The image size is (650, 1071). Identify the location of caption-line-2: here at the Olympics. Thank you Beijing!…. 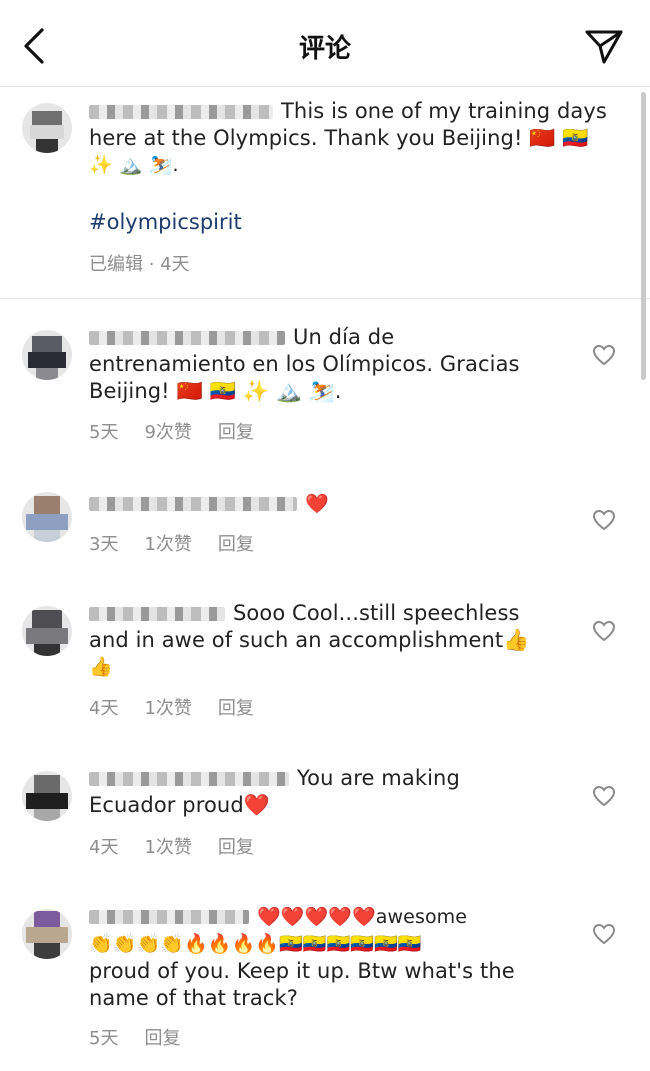
(339, 138).